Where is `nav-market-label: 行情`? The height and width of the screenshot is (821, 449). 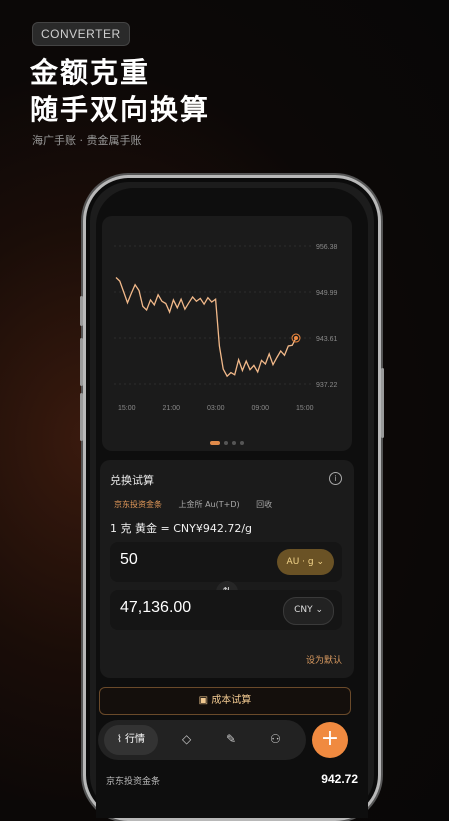 nav-market-label: 行情 is located at coordinates (135, 739).